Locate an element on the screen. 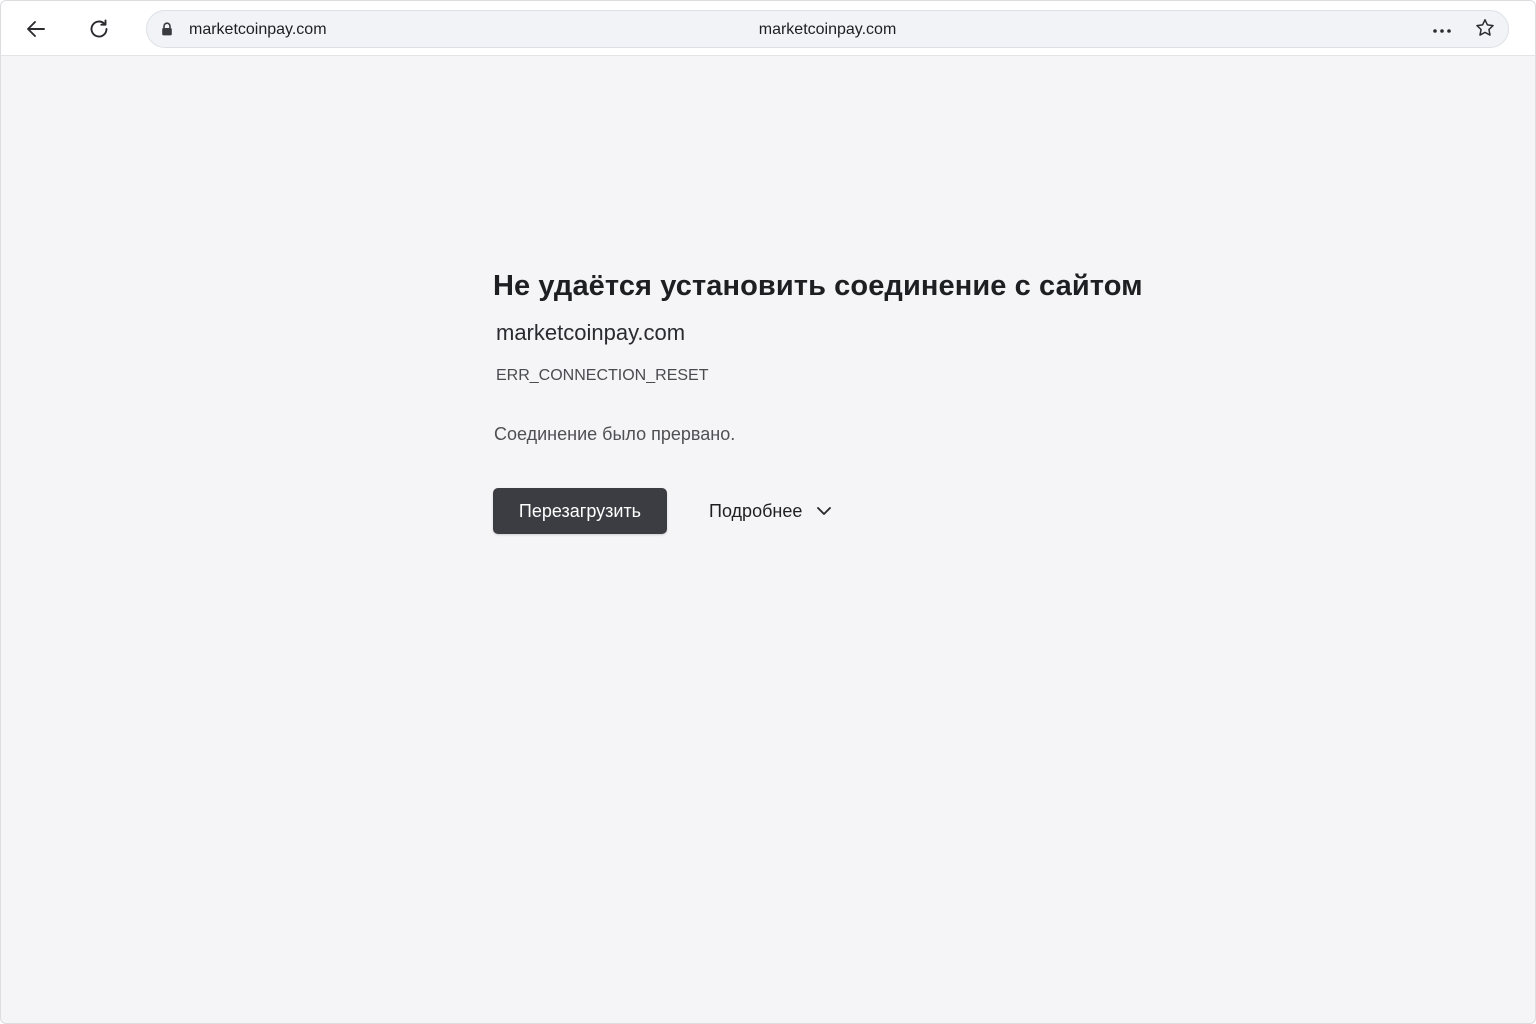 The image size is (1536, 1024). error-actions: Перезагрузить Подробнее is located at coordinates (873, 511).